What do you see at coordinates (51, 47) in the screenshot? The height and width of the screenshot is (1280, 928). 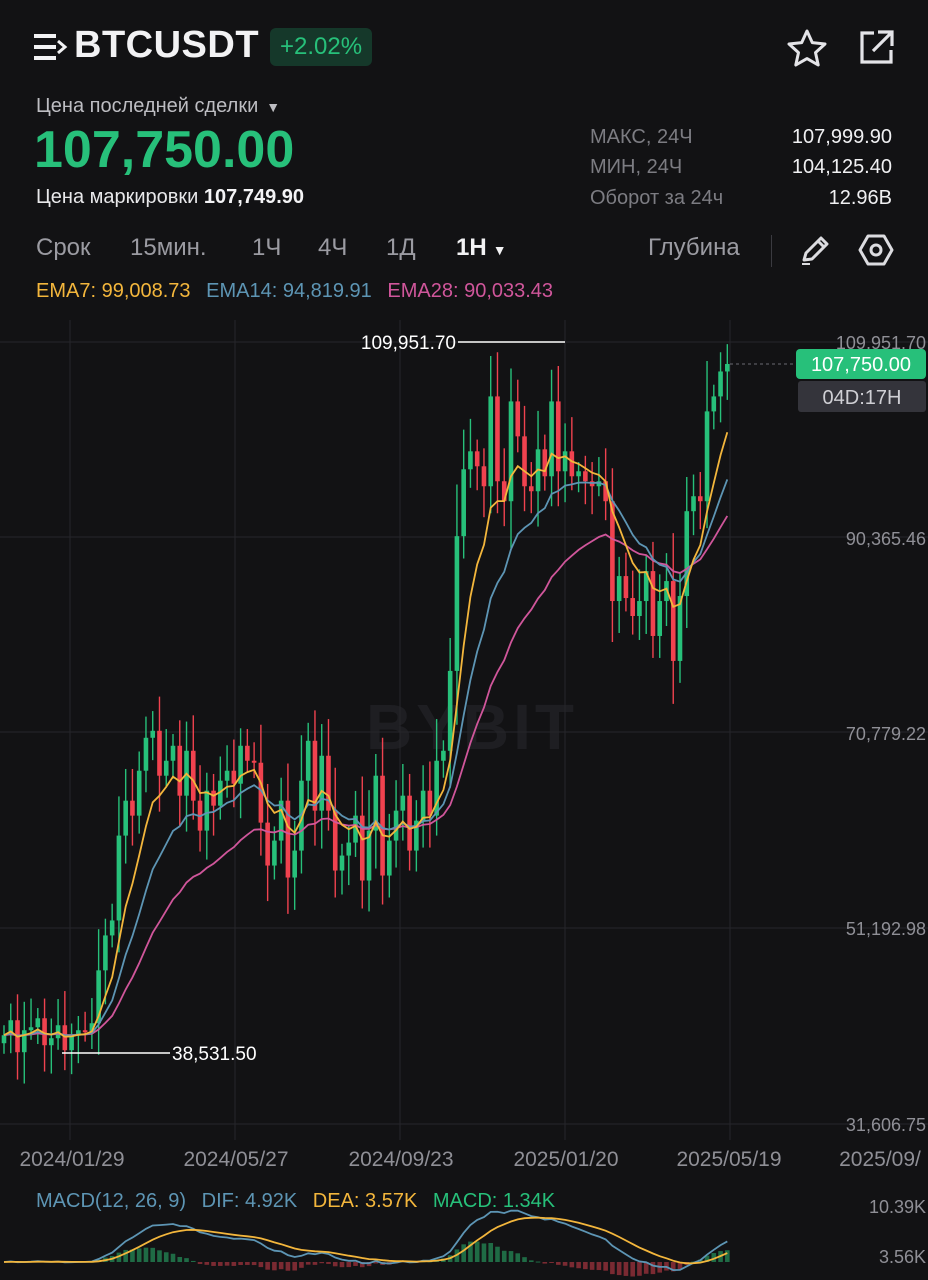 I see `menu-icon` at bounding box center [51, 47].